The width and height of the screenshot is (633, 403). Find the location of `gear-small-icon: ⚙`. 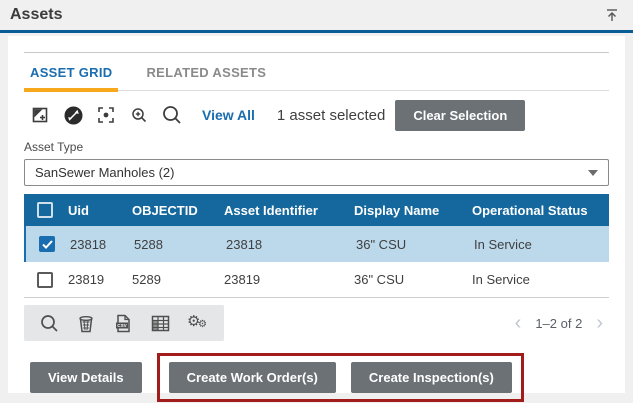

gear-small-icon: ⚙ is located at coordinates (202, 324).